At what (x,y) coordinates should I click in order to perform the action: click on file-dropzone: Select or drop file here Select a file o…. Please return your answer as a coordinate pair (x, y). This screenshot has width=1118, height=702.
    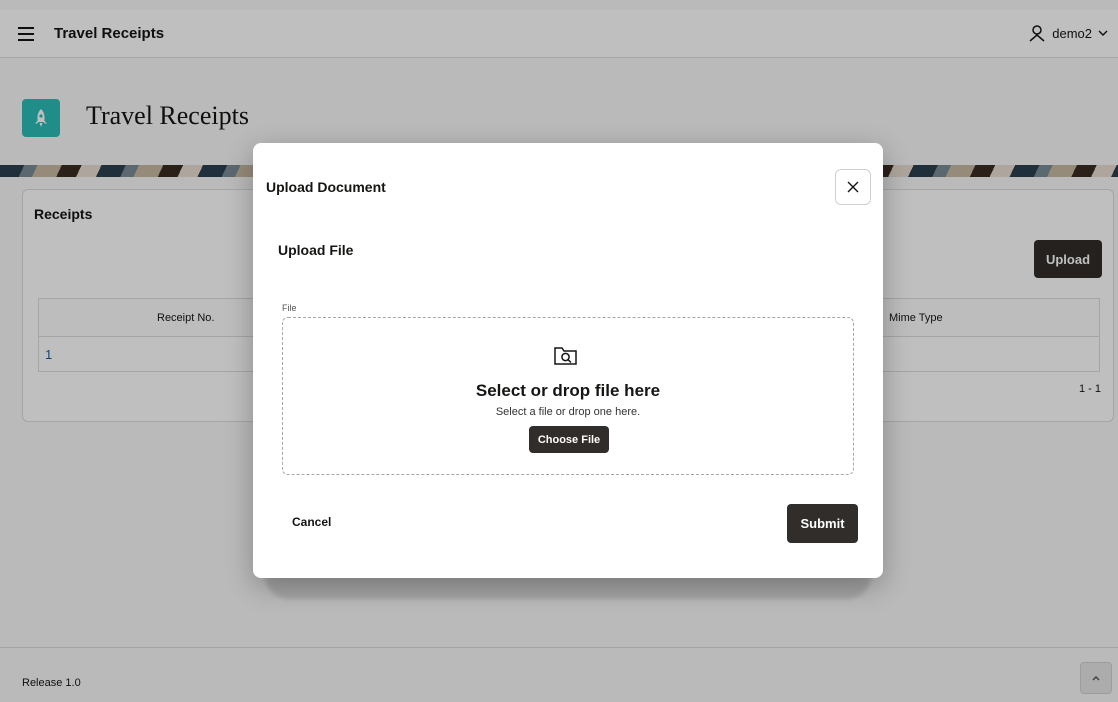
    Looking at the image, I should click on (568, 396).